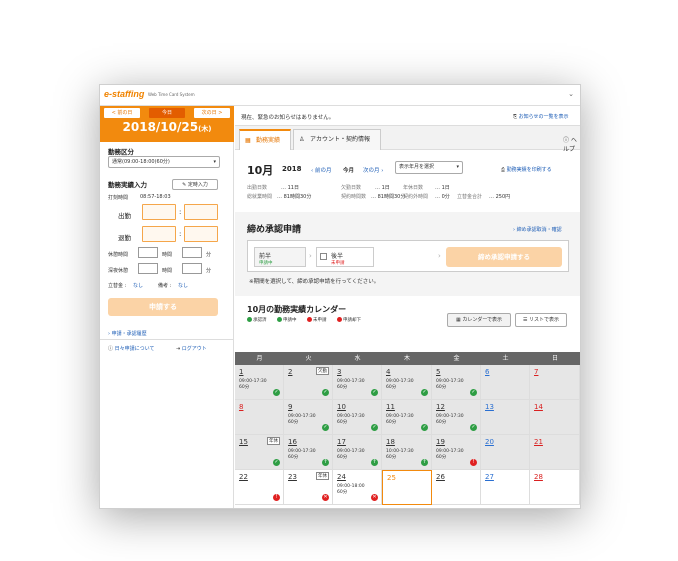 The height and width of the screenshot is (561, 678). I want to click on day-number: 27, so click(489, 477).